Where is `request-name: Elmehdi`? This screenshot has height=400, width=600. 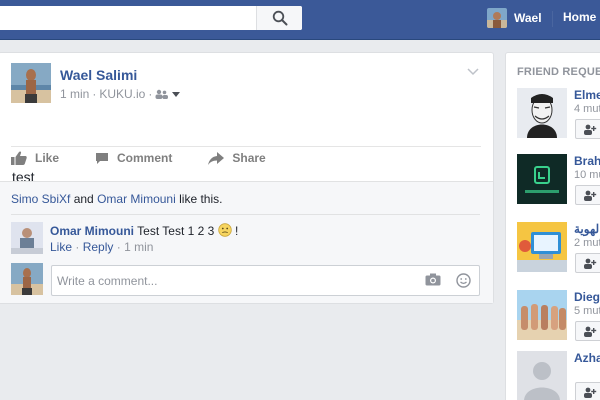
request-name: Elmehdi is located at coordinates (587, 95).